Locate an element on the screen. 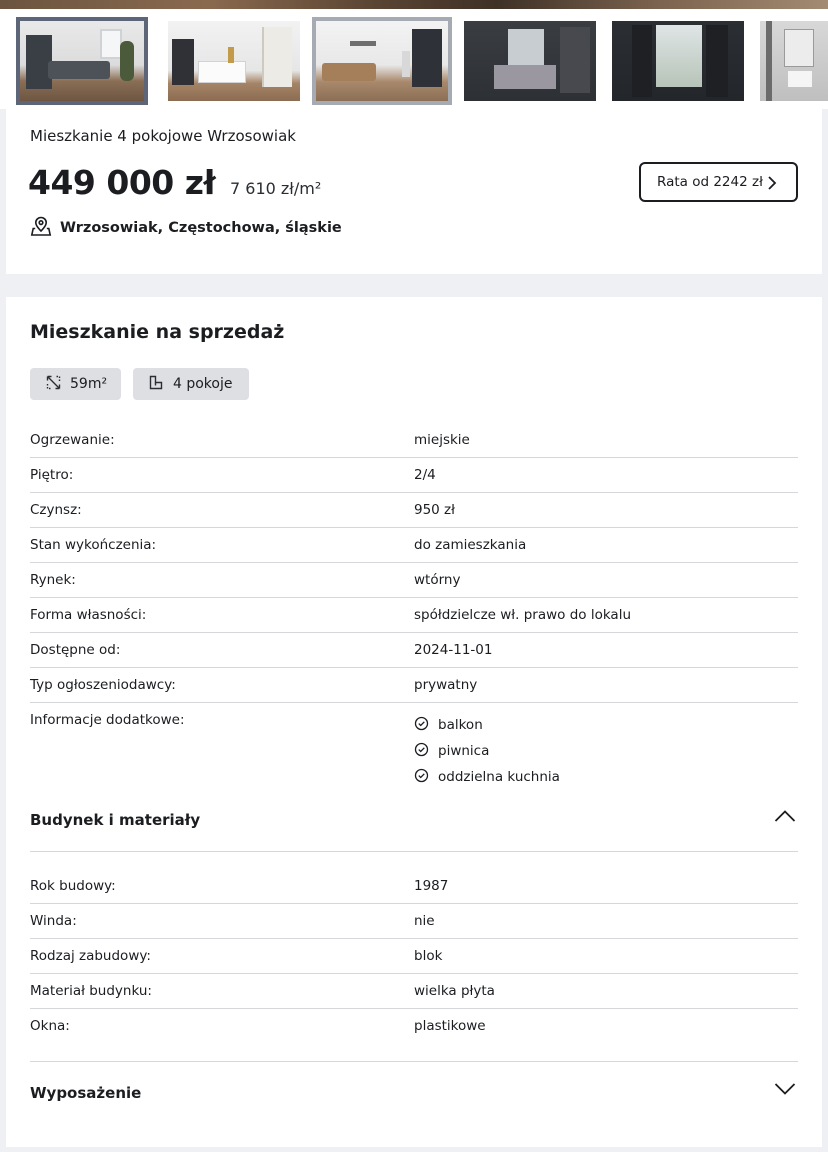 The width and height of the screenshot is (828, 1152). detail-row-finish: Stan wykończenia: do zamieszkania is located at coordinates (414, 545).